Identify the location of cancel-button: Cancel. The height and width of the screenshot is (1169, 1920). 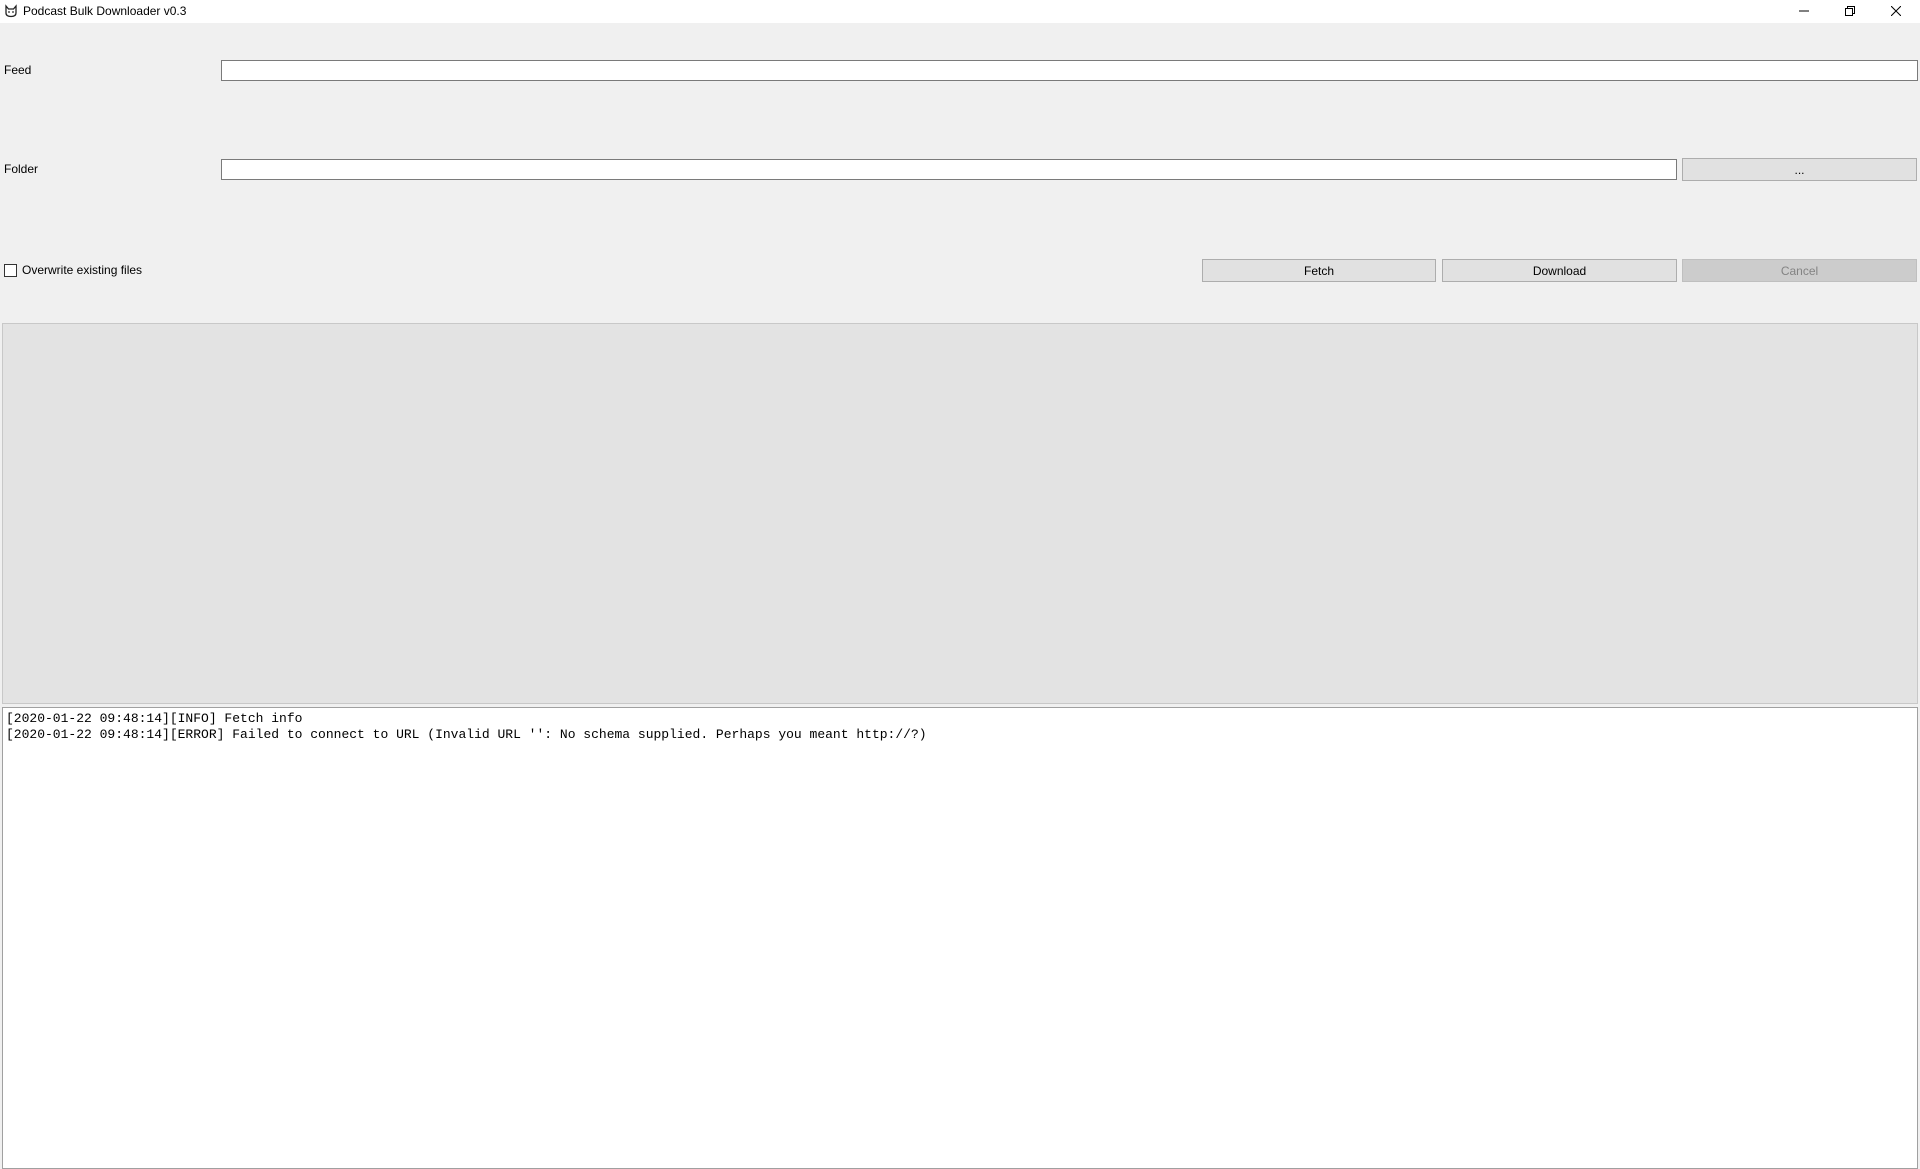
(1799, 270).